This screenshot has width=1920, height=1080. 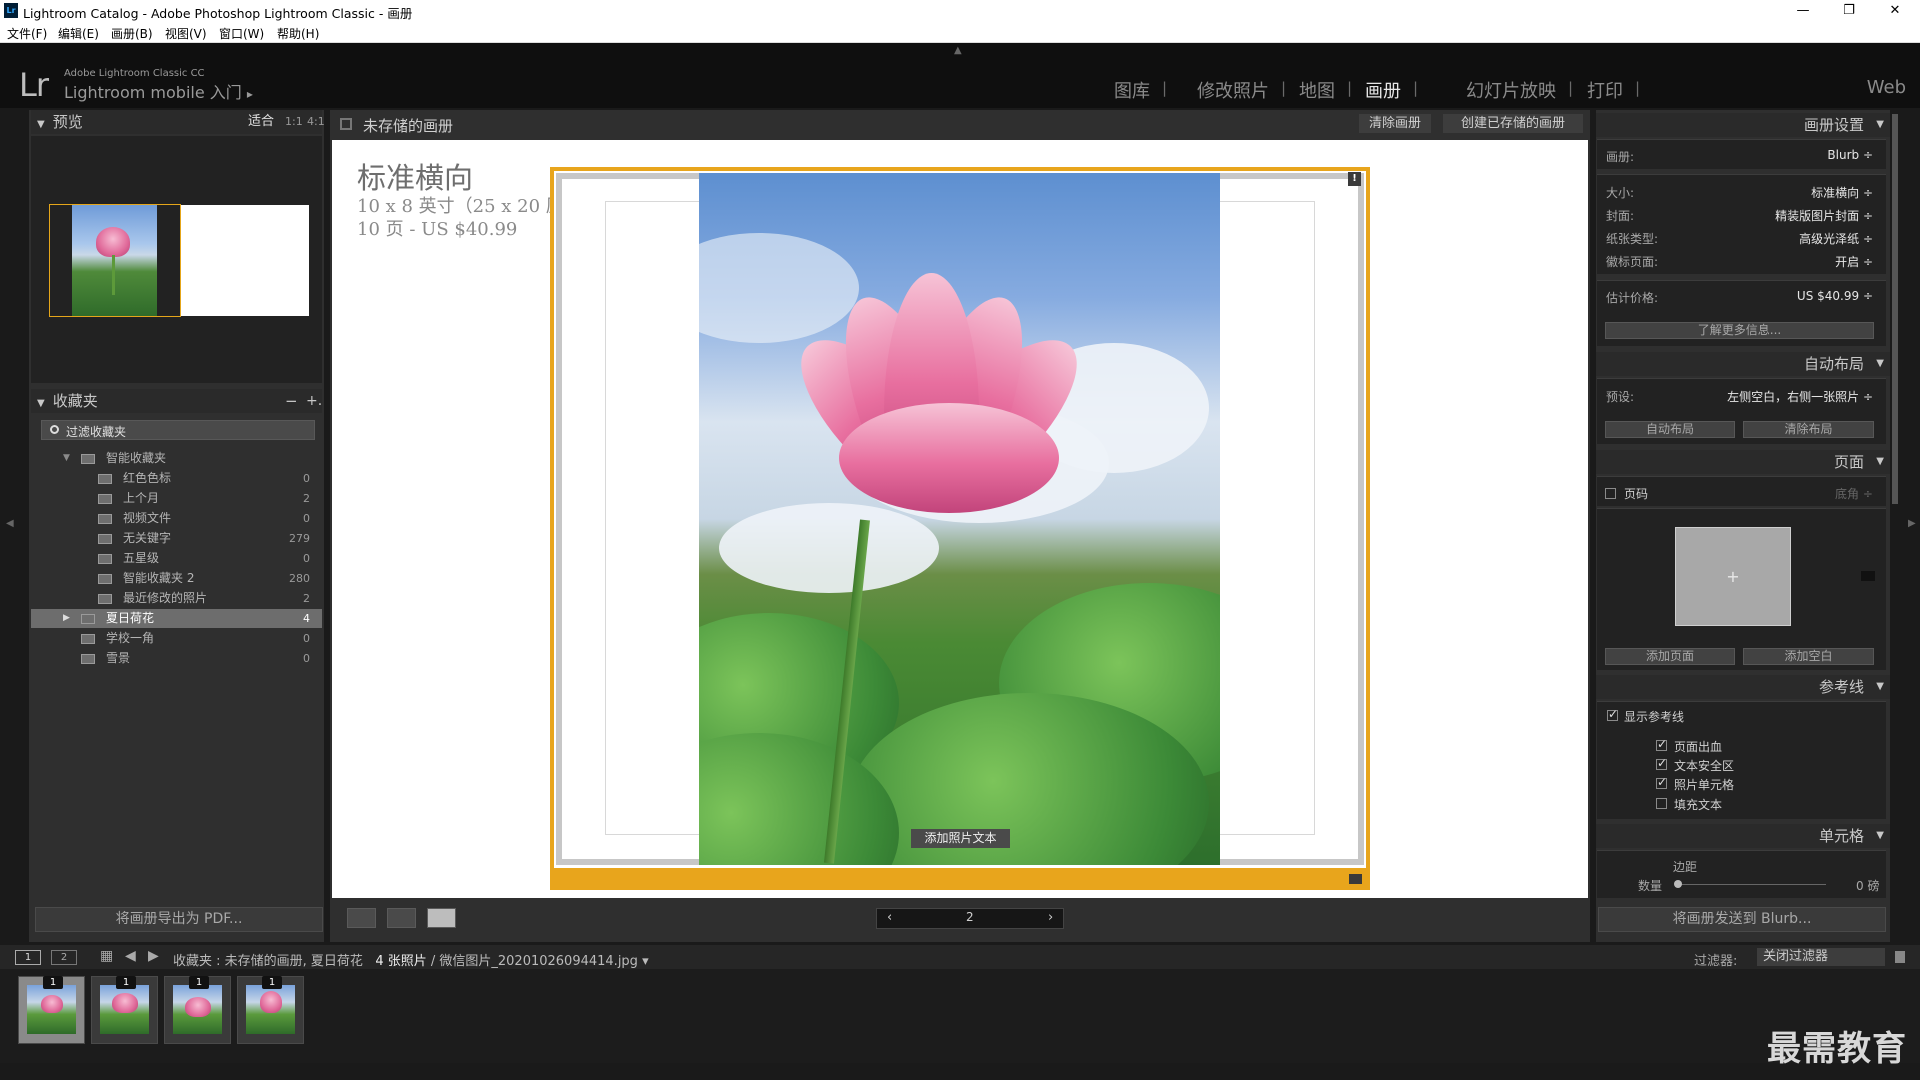 I want to click on clear-layout-button: 清除布局, so click(x=1808, y=429).